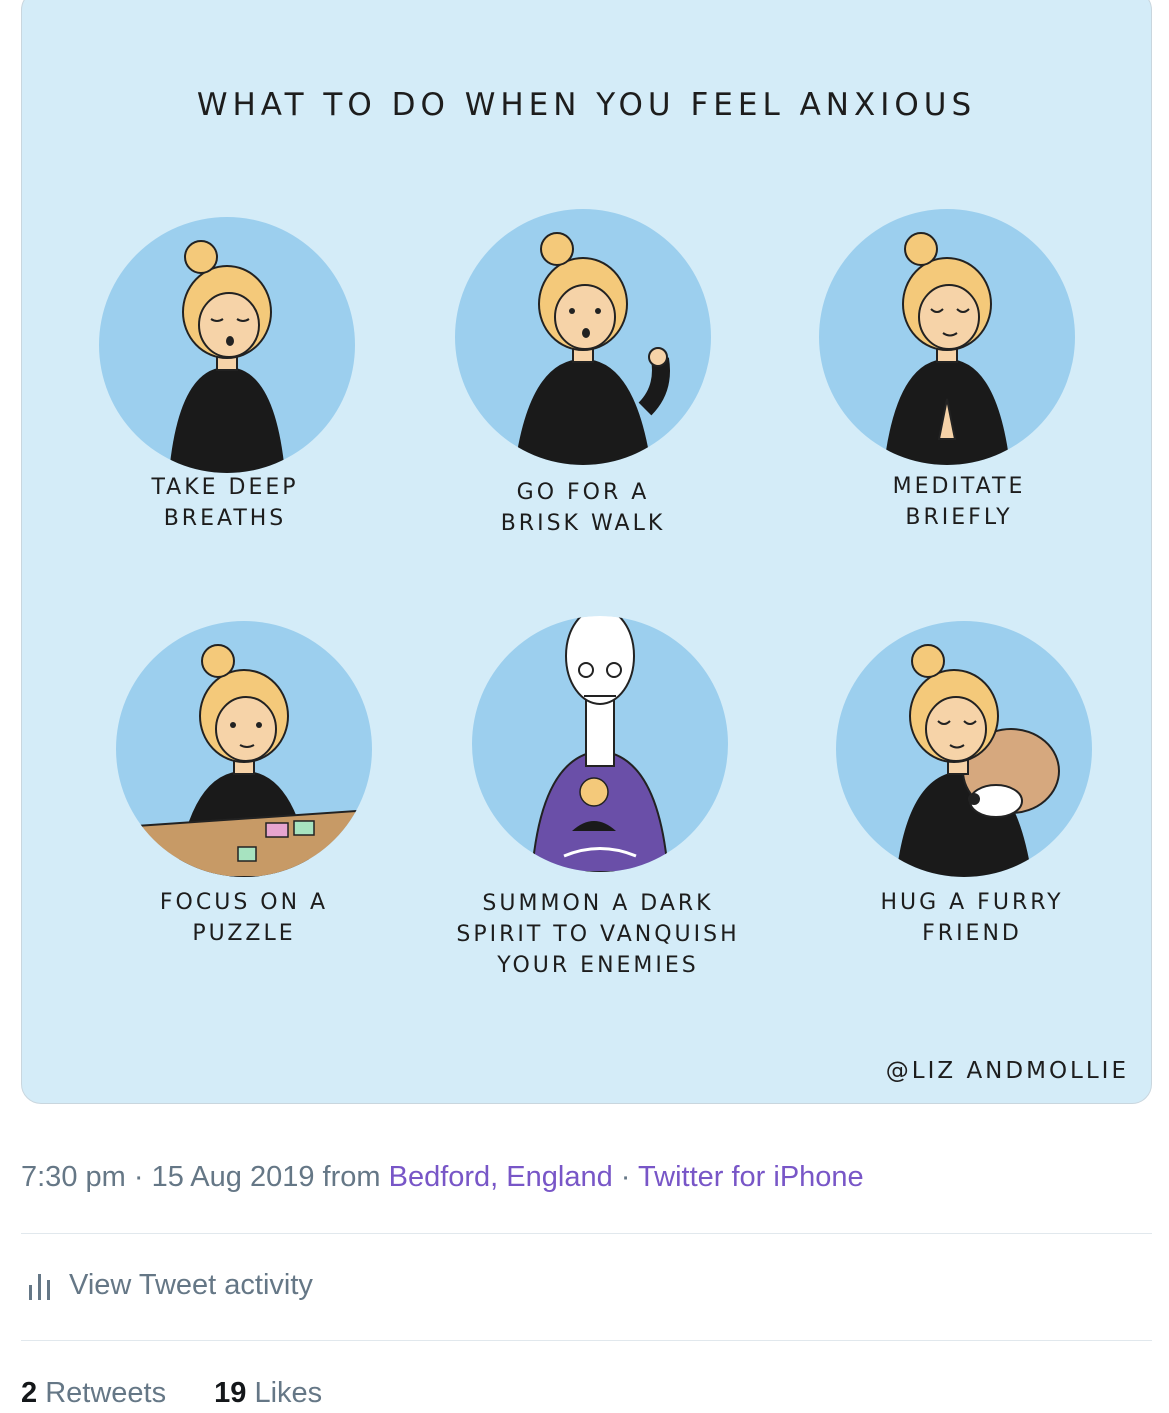  What do you see at coordinates (288, 1393) in the screenshot?
I see `likes-label: Likes` at bounding box center [288, 1393].